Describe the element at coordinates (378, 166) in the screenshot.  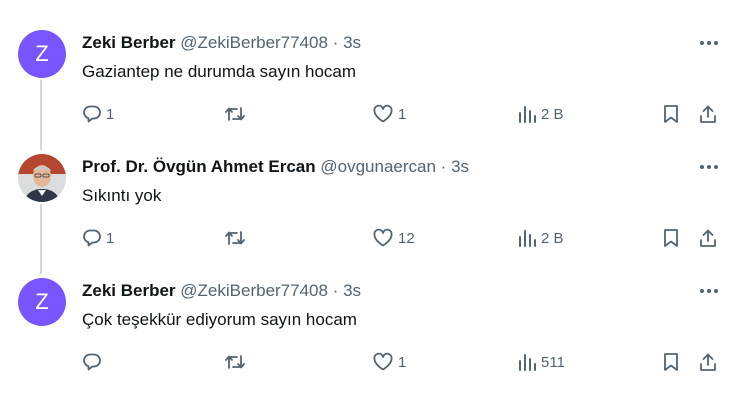
I see `author-handle: @ovgunaercan` at that location.